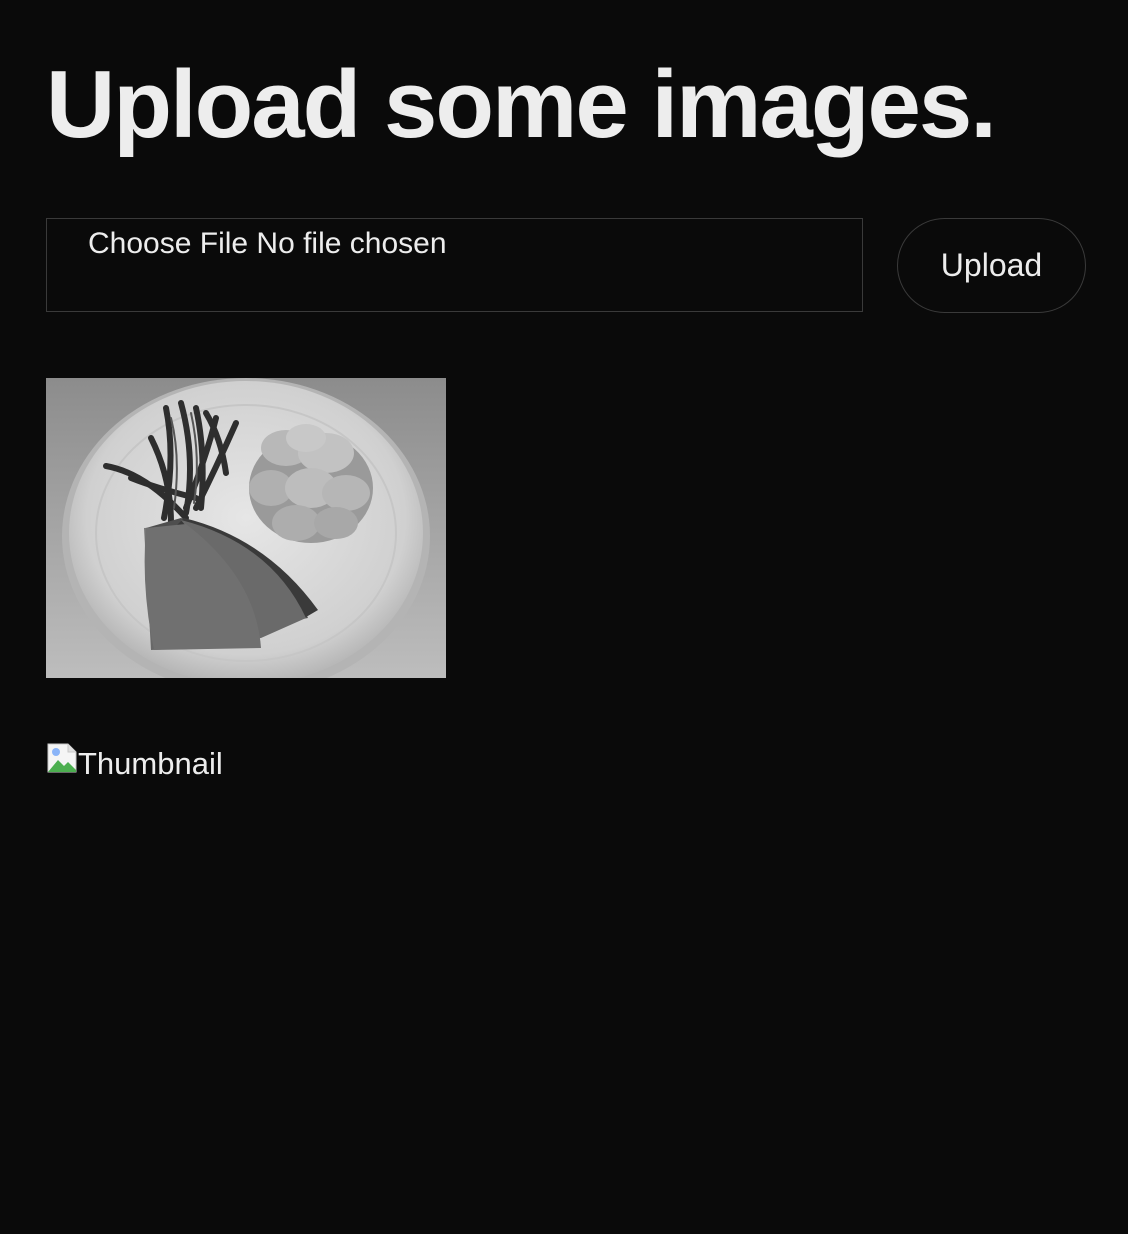 This screenshot has height=1234, width=1128. I want to click on uploaded-image, so click(246, 528).